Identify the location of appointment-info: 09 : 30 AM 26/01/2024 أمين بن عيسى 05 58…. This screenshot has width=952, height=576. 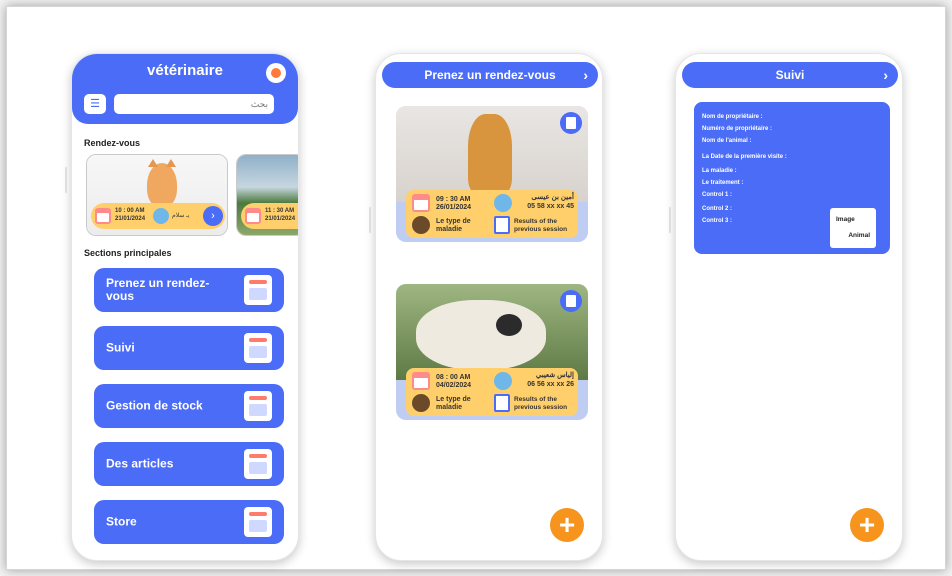
(492, 214).